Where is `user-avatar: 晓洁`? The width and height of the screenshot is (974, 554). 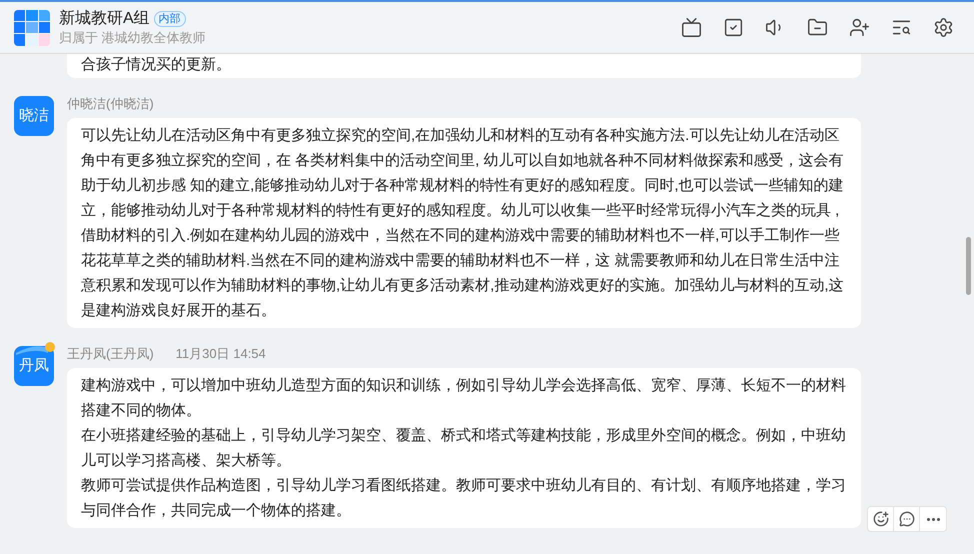 user-avatar: 晓洁 is located at coordinates (34, 116).